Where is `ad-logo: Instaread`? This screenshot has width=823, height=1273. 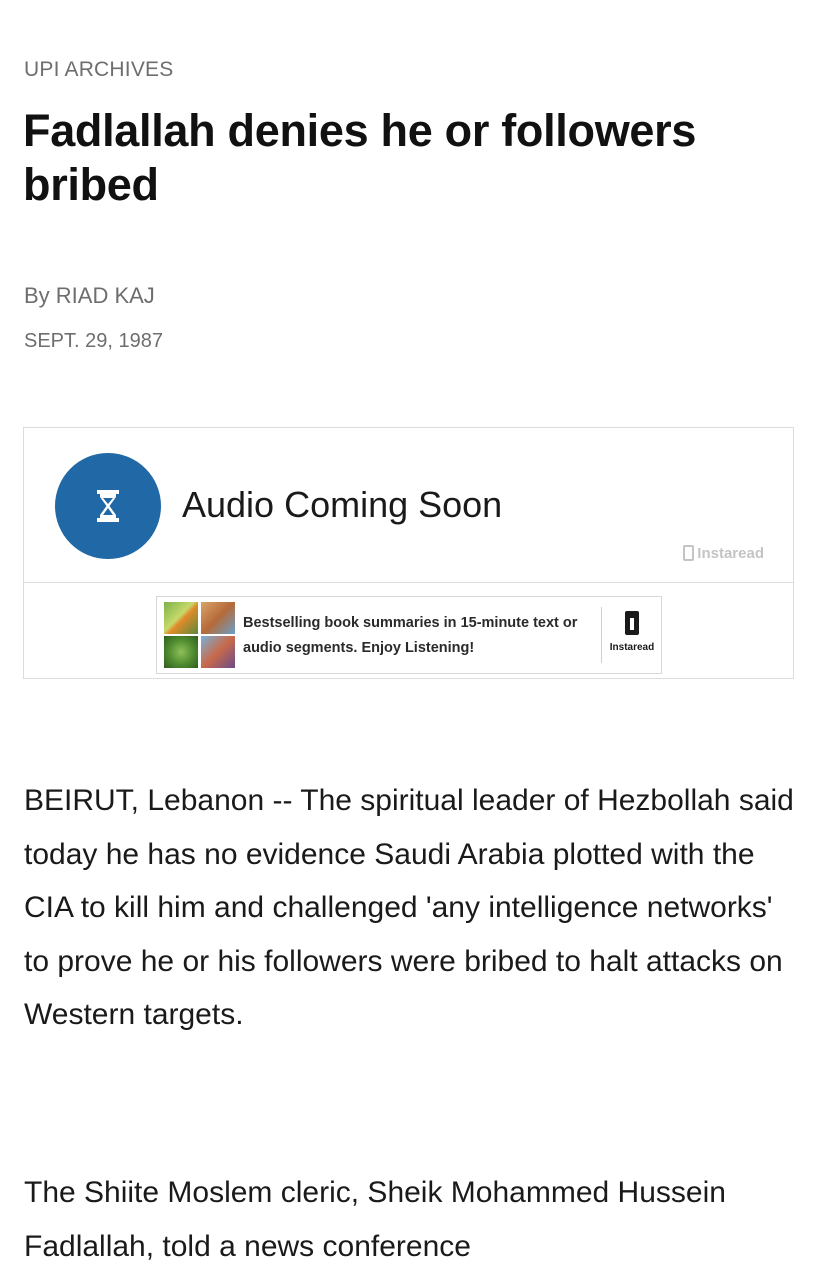
ad-logo: Instaread is located at coordinates (632, 629).